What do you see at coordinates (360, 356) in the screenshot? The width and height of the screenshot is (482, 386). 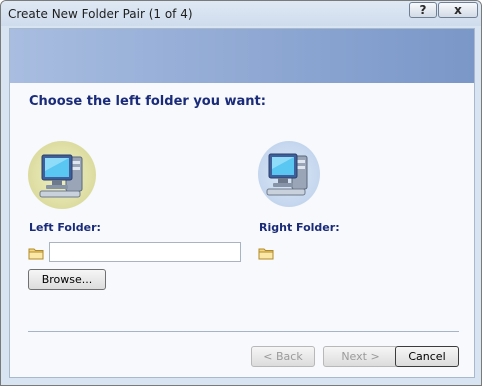 I see `next-button: Next >` at bounding box center [360, 356].